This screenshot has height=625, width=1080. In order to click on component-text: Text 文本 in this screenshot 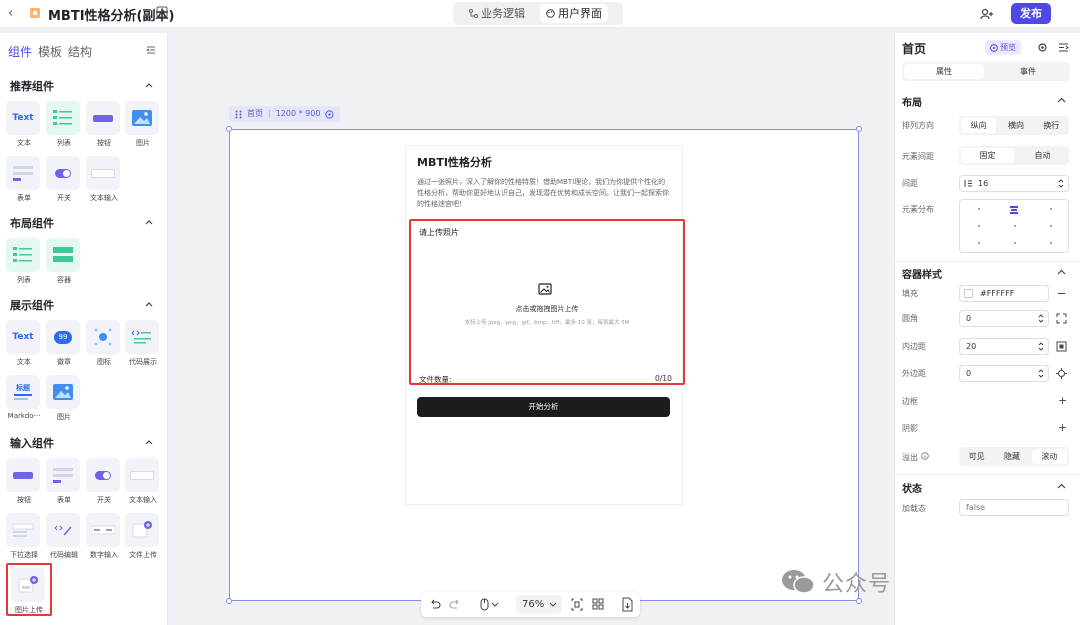, I will do `click(24, 124)`.